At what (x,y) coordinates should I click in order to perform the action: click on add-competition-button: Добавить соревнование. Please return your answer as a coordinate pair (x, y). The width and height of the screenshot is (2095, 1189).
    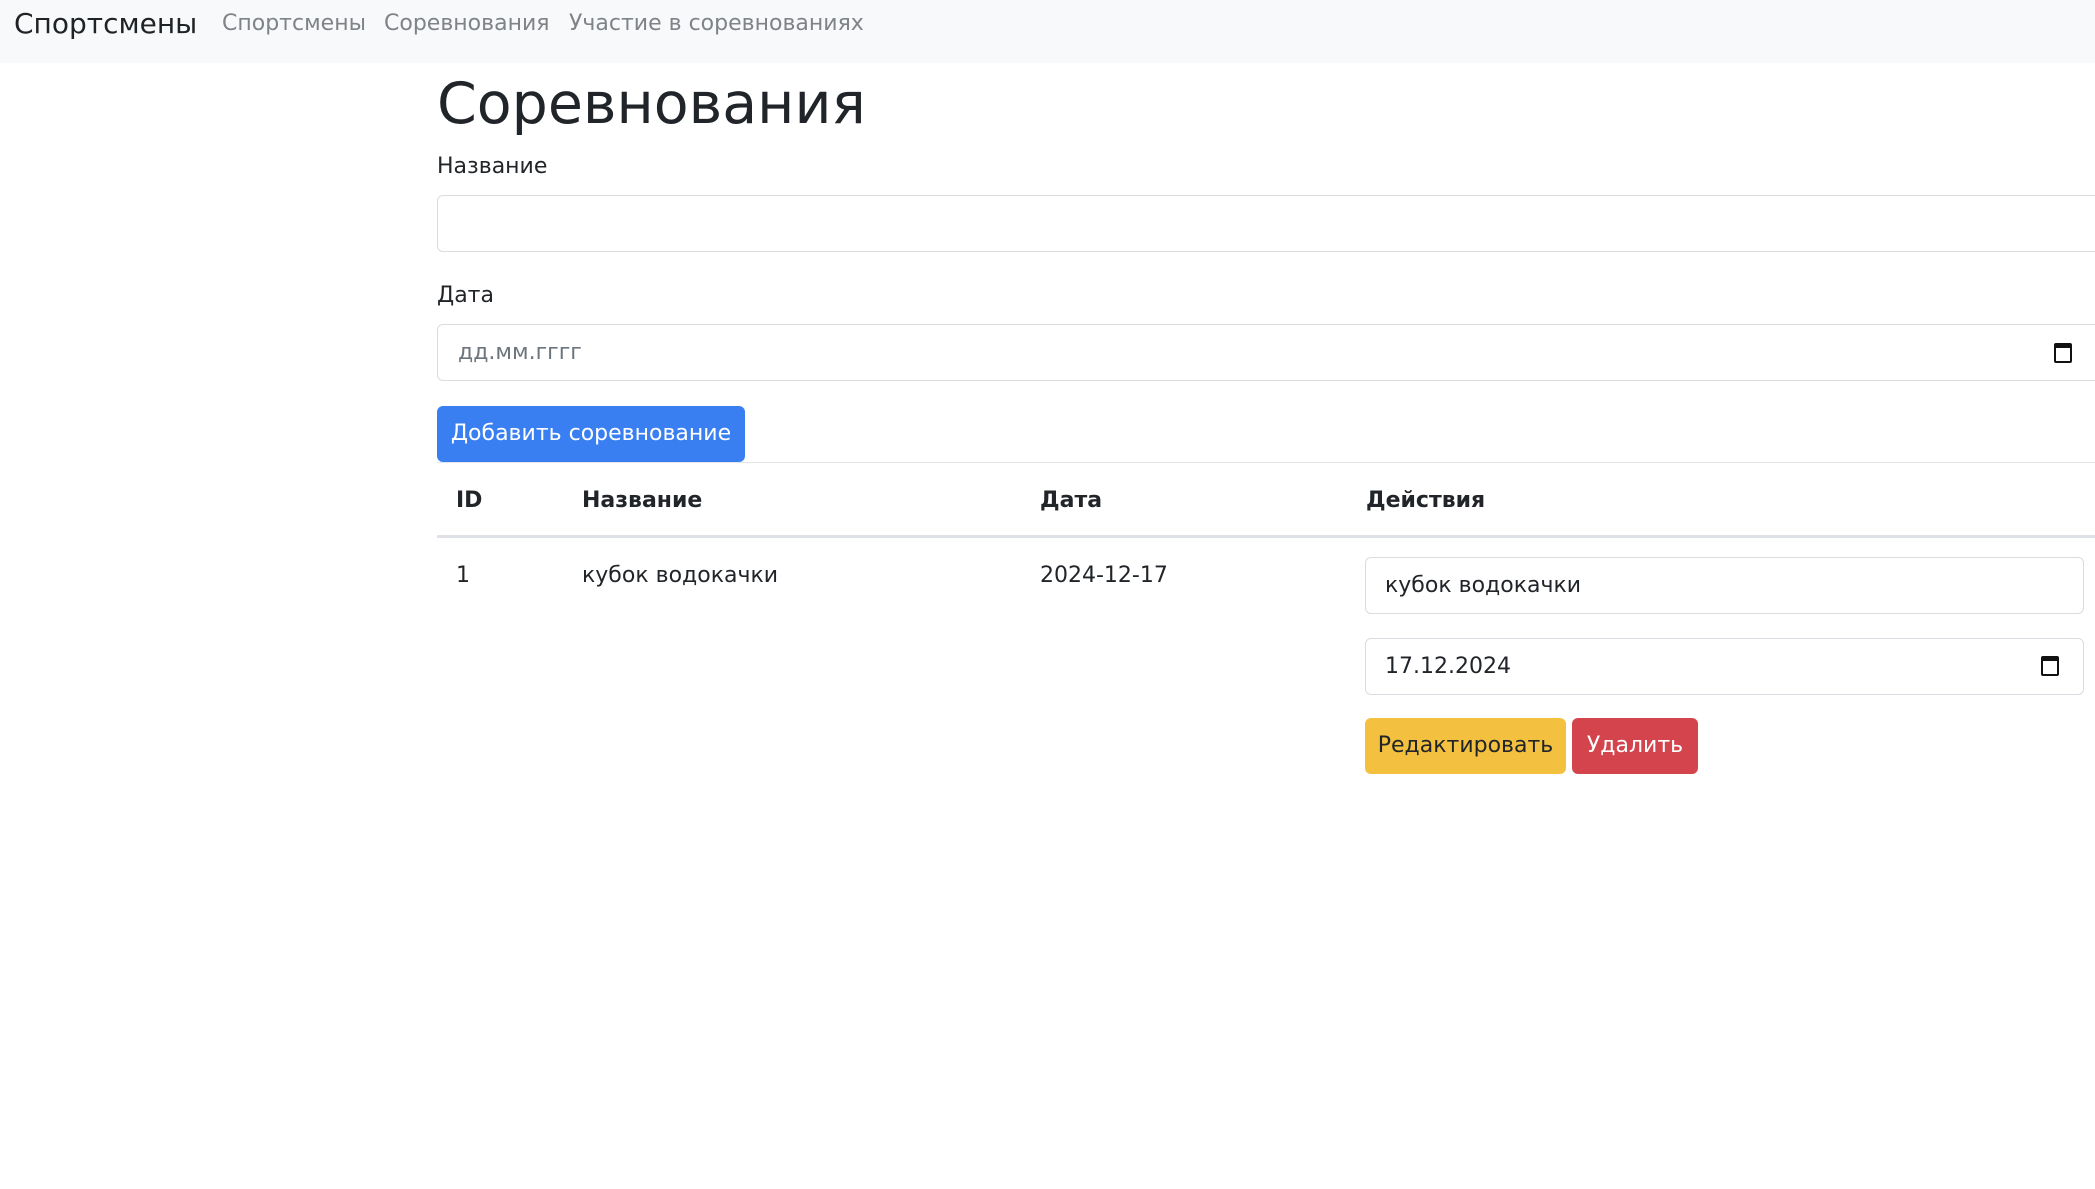
    Looking at the image, I should click on (591, 434).